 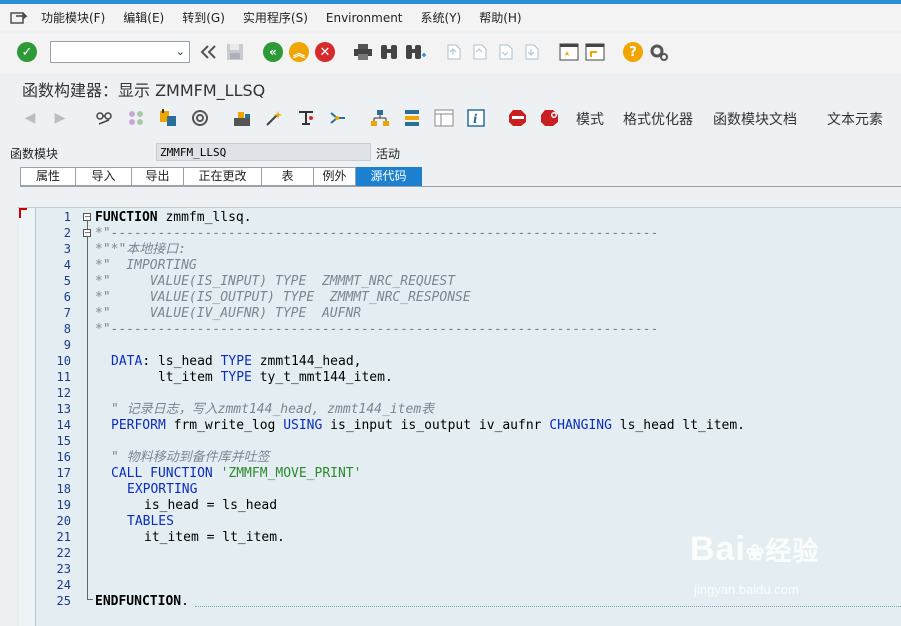 What do you see at coordinates (63, 553) in the screenshot?
I see `line-number: 22` at bounding box center [63, 553].